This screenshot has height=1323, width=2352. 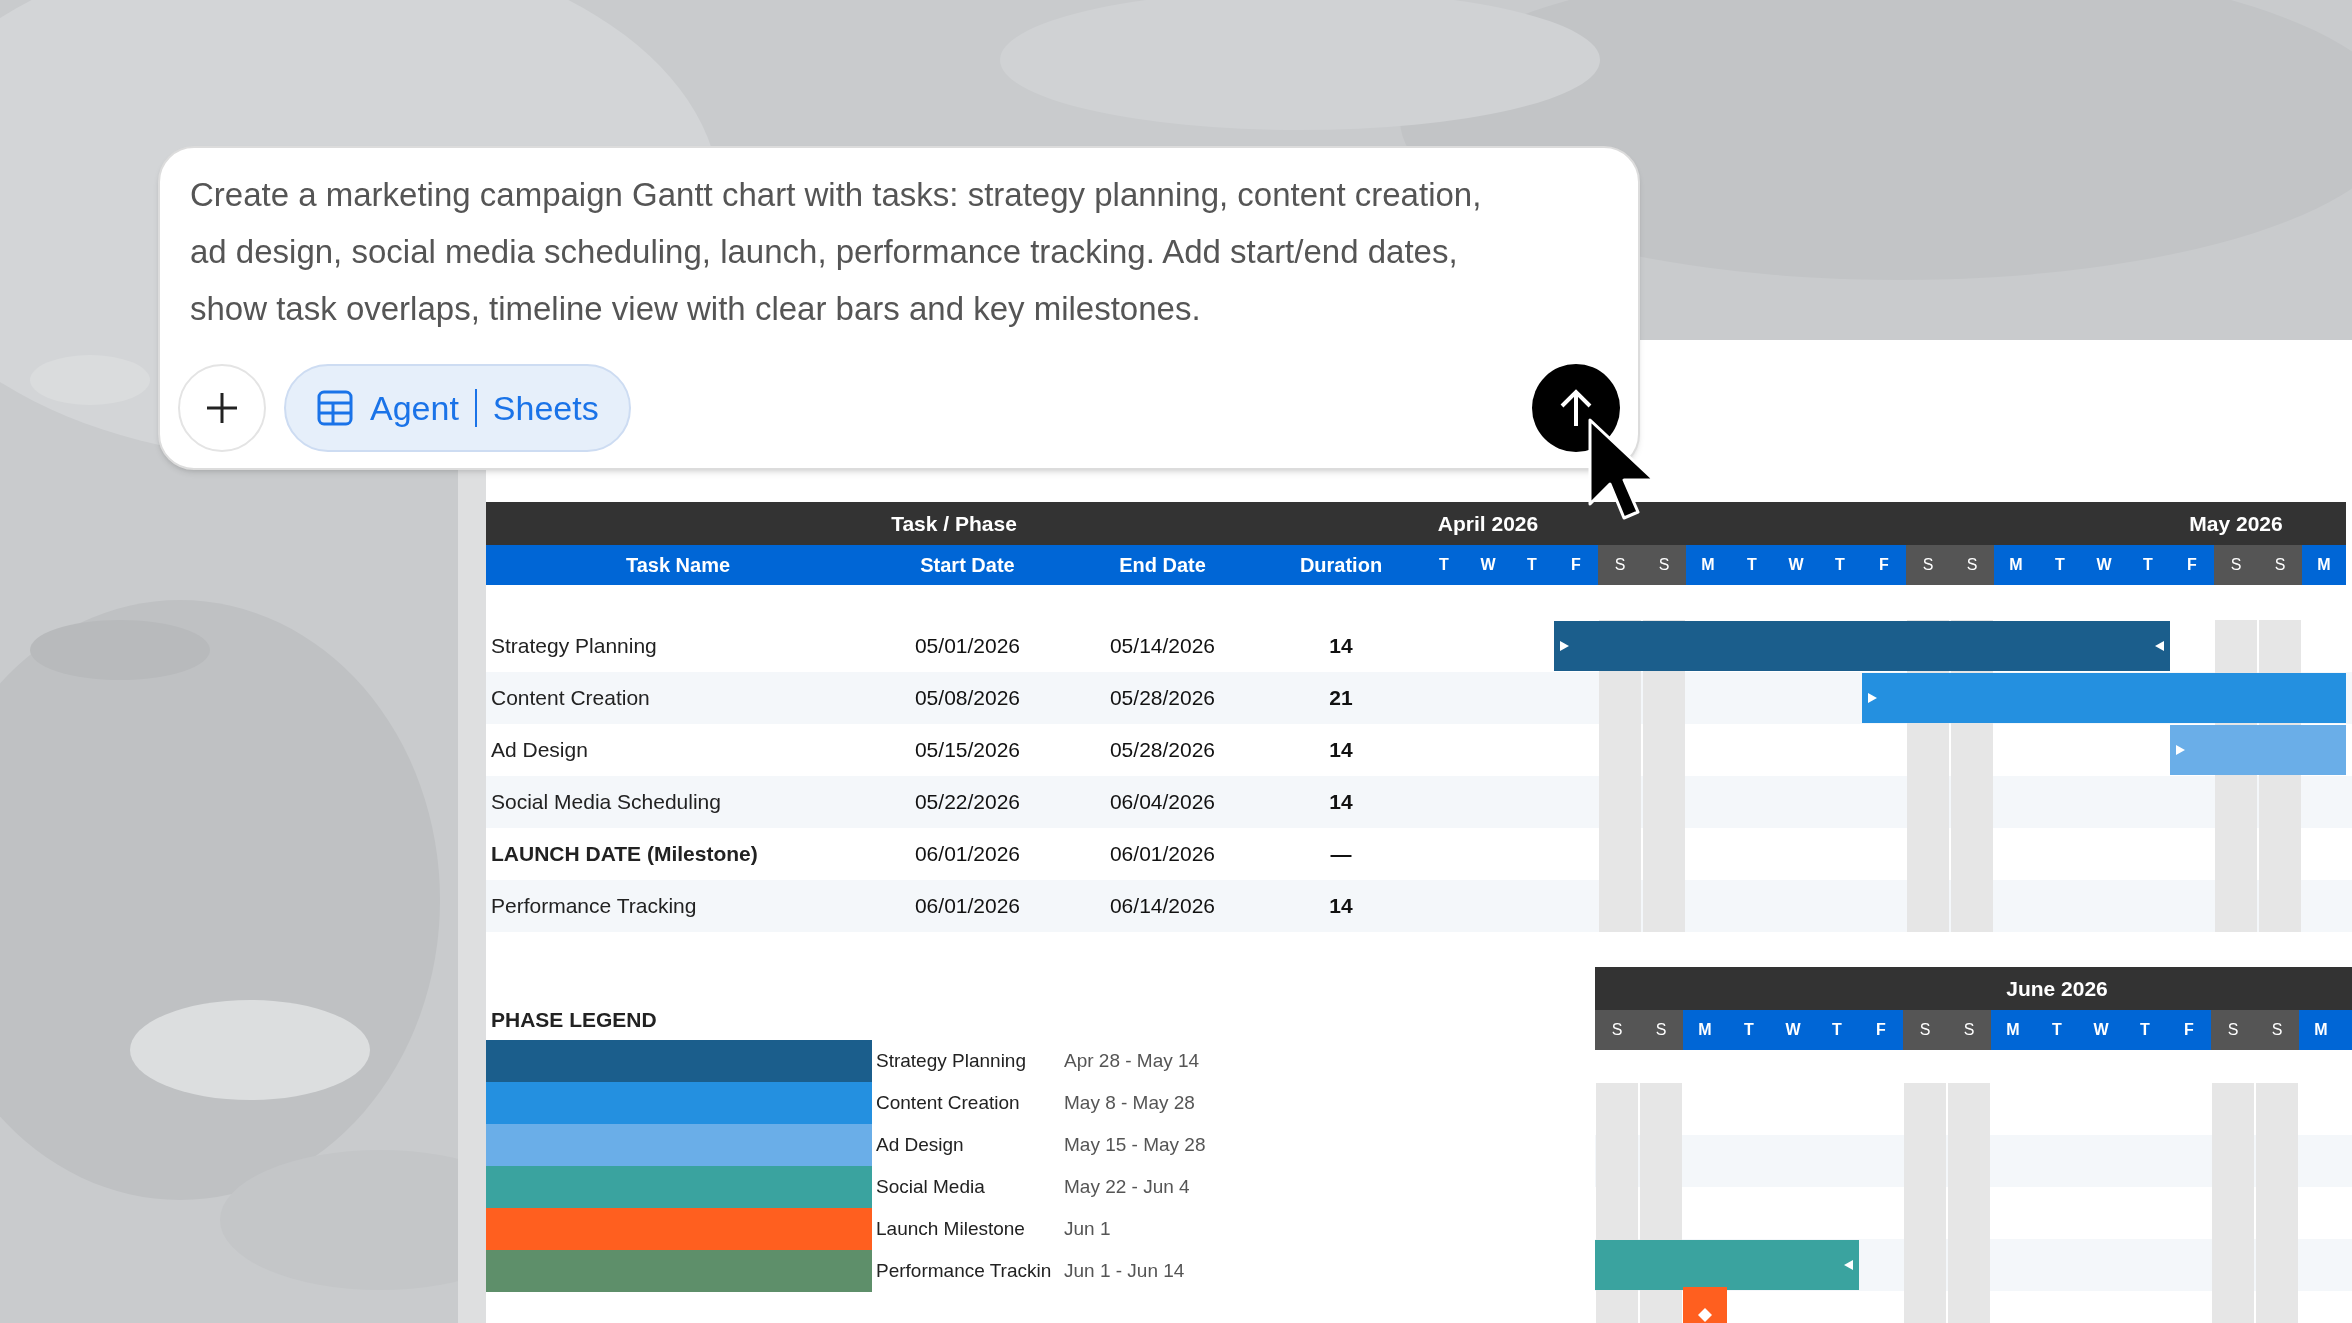 I want to click on diamond-icon, so click(x=1705, y=1315).